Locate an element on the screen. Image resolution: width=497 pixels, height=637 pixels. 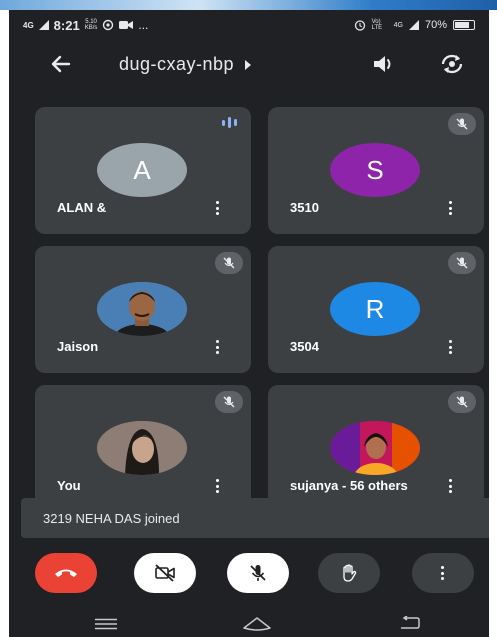
participant-name: 3510 is located at coordinates (304, 207).